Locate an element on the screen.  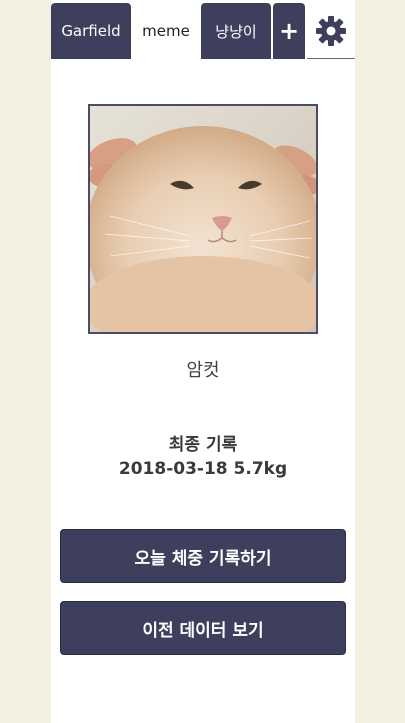
cat-tabs: Garfield meme 냥냥이 + is located at coordinates (203, 31).